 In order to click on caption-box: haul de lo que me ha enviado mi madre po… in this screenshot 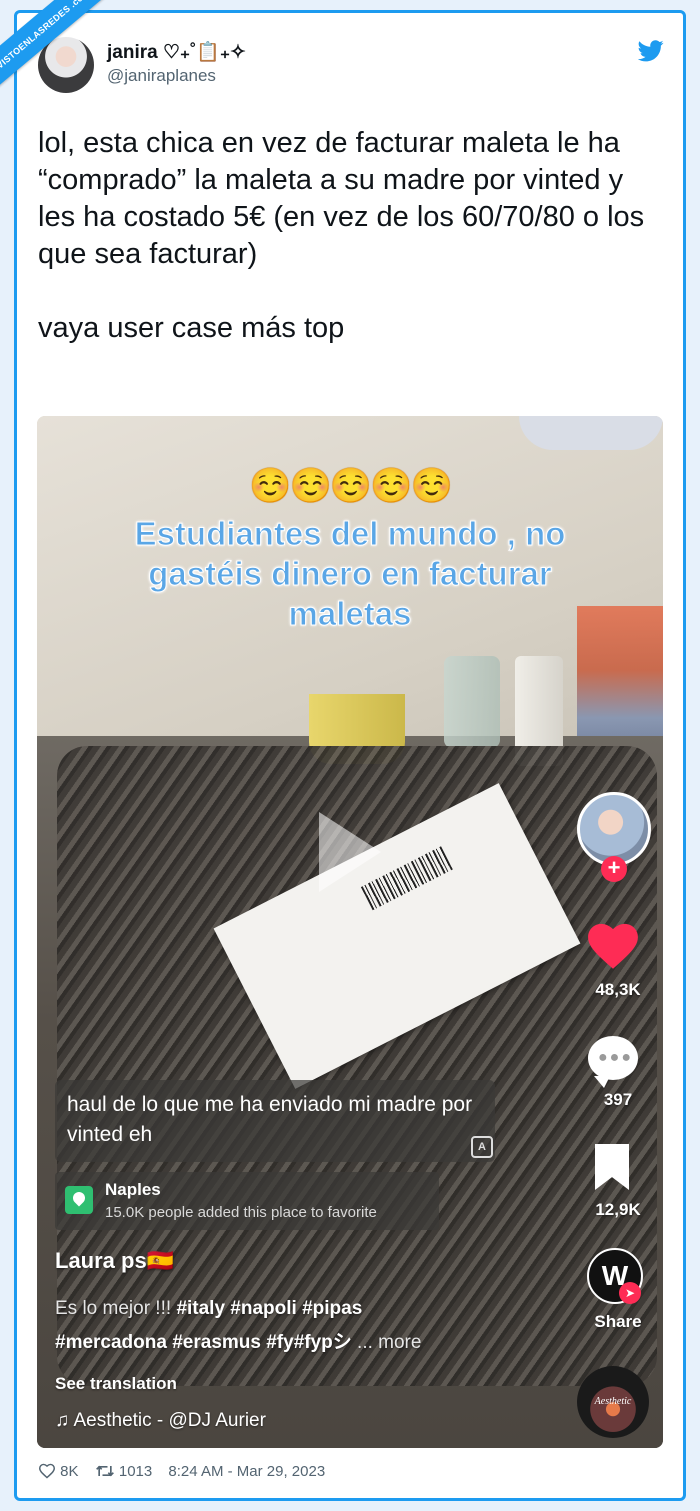, I will do `click(275, 1121)`.